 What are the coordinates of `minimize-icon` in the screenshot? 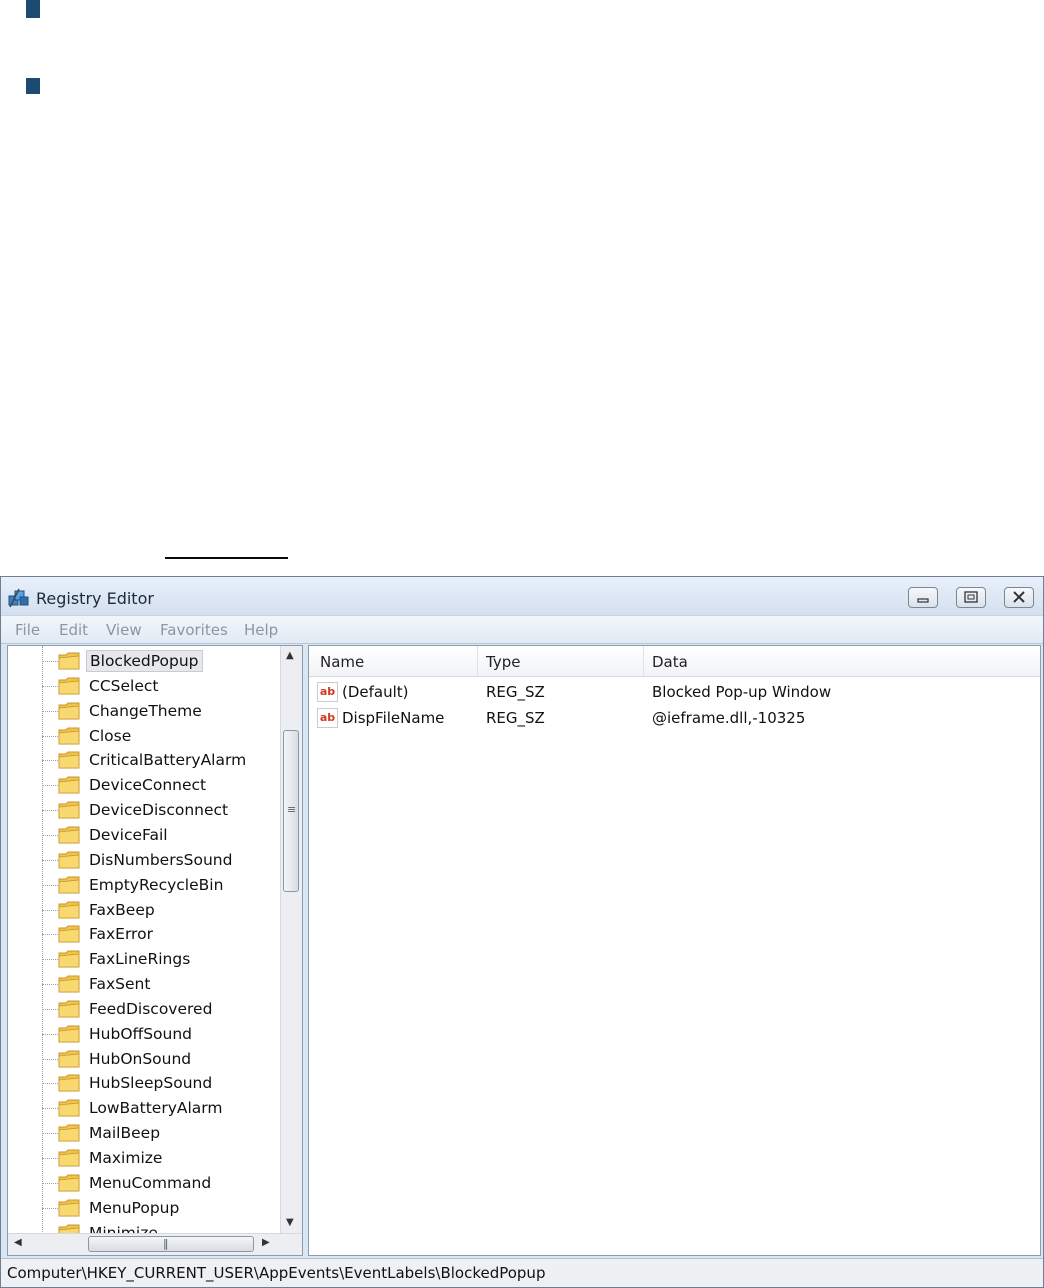 It's located at (923, 600).